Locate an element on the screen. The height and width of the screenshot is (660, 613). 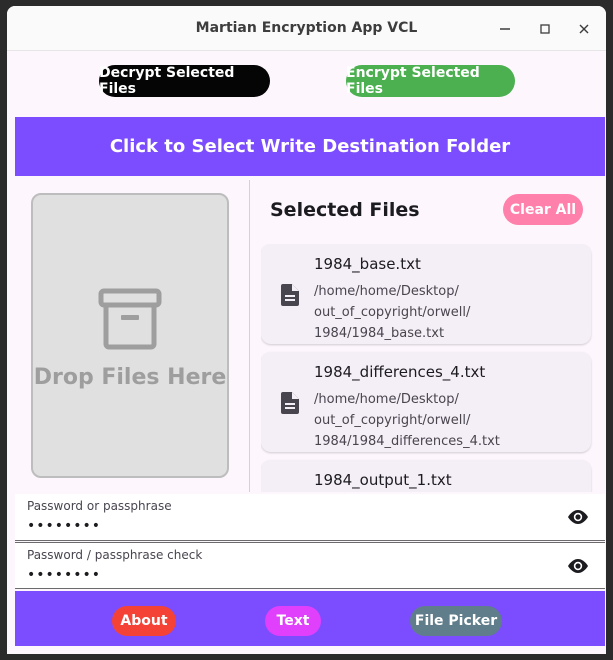
title-bar: Martian Encryption App VCL is located at coordinates (306, 28).